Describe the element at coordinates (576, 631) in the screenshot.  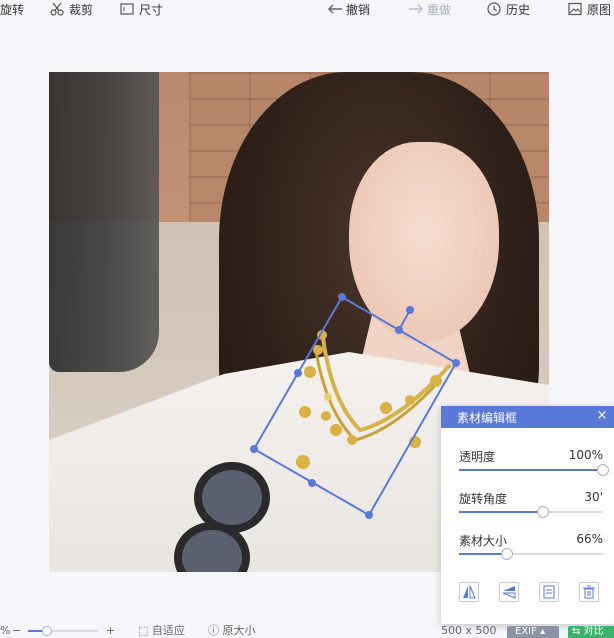
I see `compare-icon: ⇆` at that location.